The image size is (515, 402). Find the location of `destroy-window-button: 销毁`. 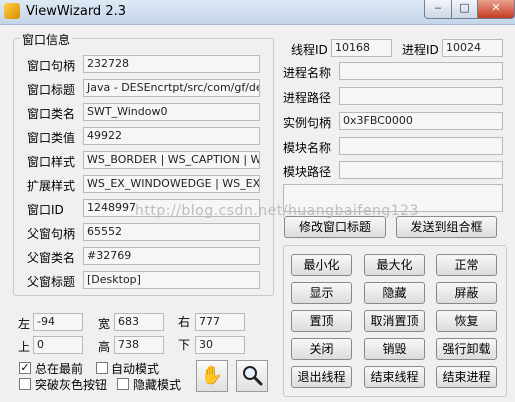

destroy-window-button: 销毁 is located at coordinates (394, 349).